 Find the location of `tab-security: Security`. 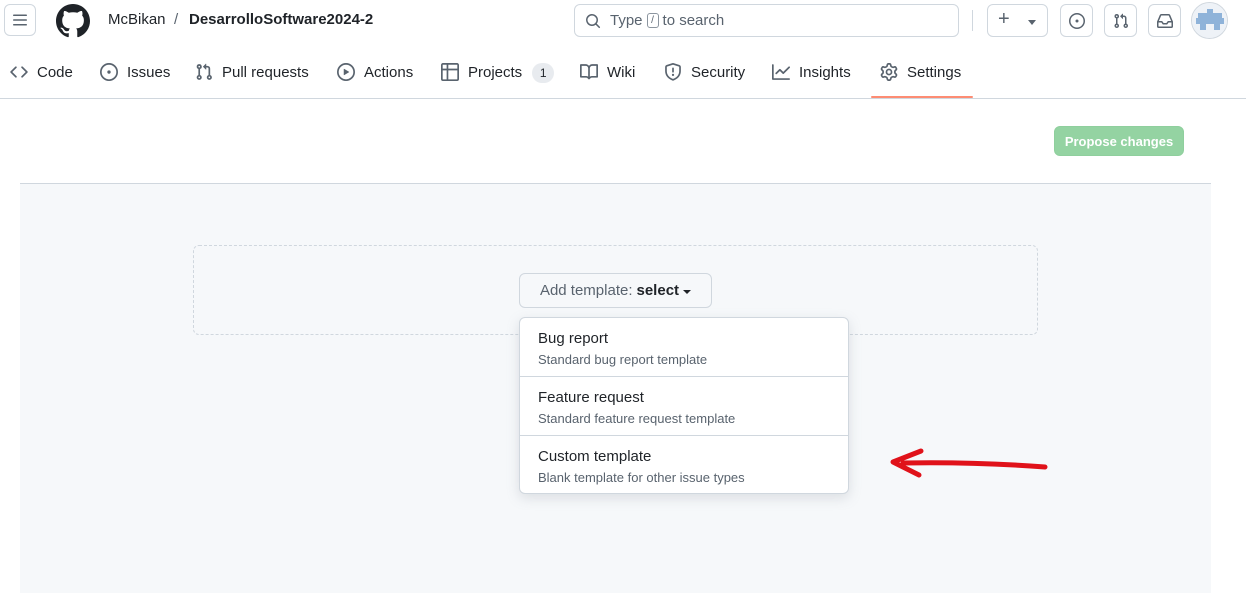

tab-security: Security is located at coordinates (704, 75).